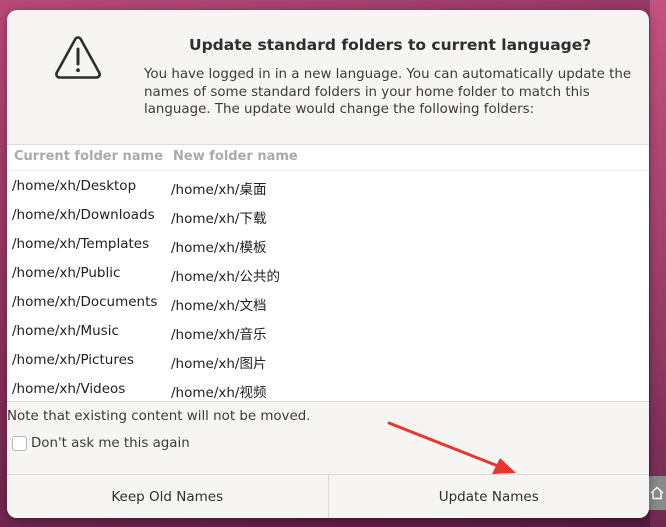  What do you see at coordinates (69, 389) in the screenshot?
I see `current-folder-cell: /home/xh/Videos` at bounding box center [69, 389].